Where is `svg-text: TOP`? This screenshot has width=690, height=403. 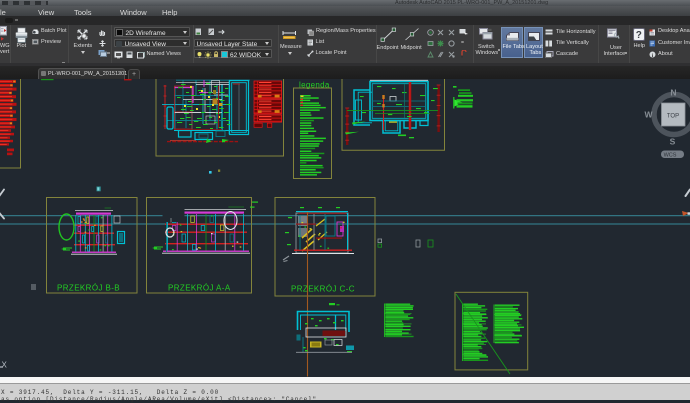
svg-text: TOP is located at coordinates (673, 117).